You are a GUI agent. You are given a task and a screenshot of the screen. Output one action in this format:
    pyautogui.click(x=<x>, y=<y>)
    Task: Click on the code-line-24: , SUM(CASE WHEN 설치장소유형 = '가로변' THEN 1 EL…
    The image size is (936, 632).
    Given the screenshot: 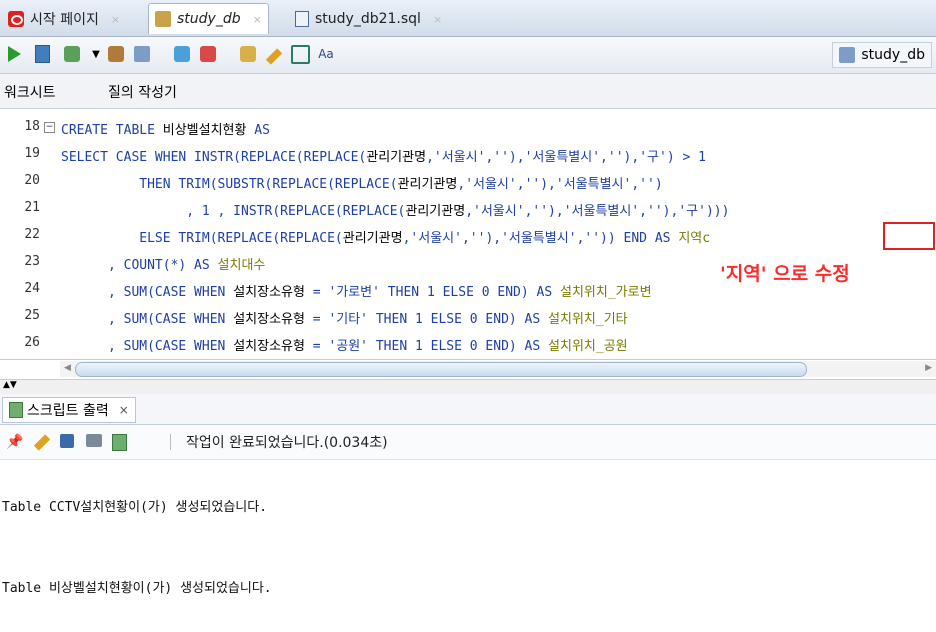 What is the action you would take?
    pyautogui.click(x=356, y=290)
    